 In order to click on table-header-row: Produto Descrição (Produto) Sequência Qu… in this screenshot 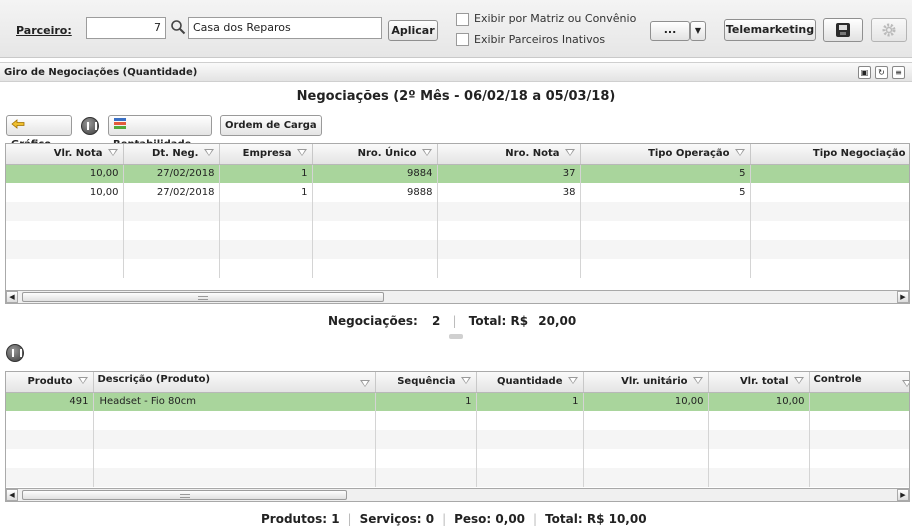, I will do `click(457, 382)`.